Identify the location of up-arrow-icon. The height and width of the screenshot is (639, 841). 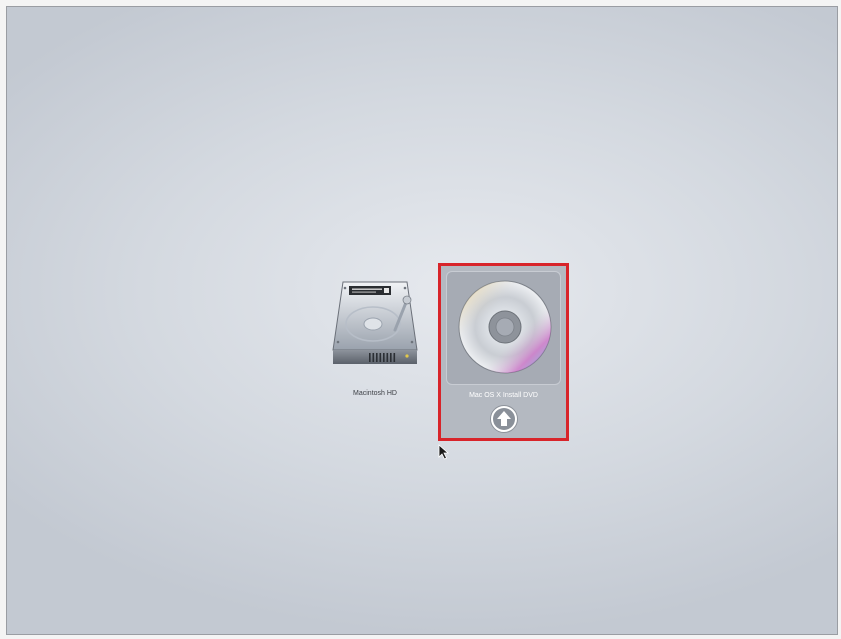
(504, 419).